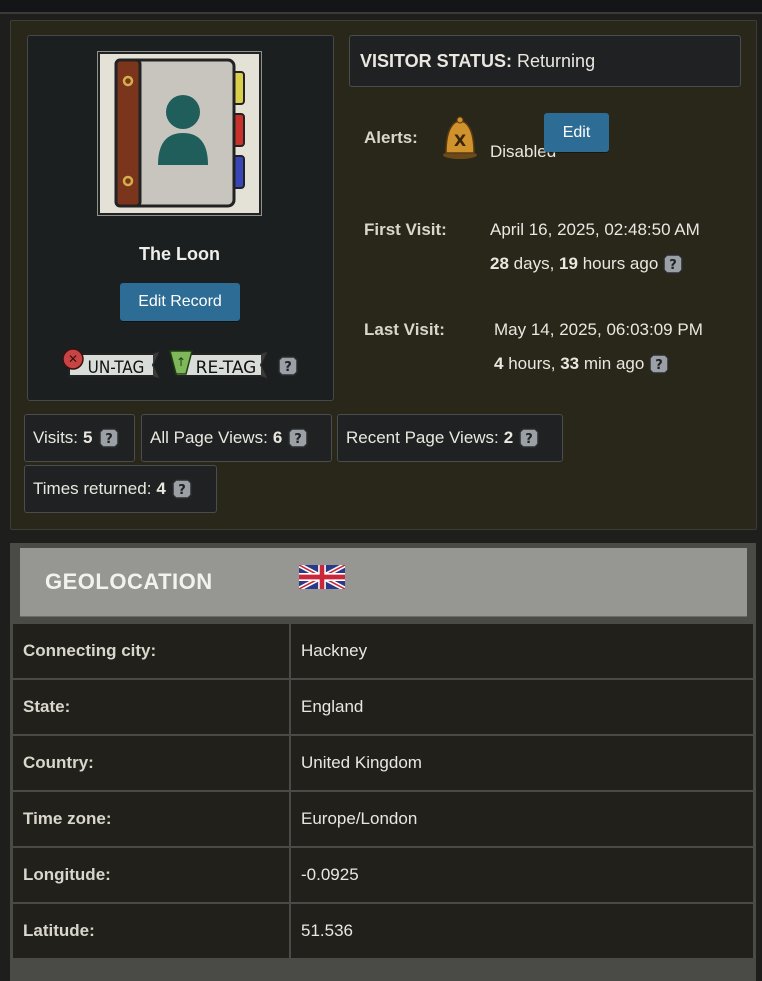 This screenshot has width=762, height=981. Describe the element at coordinates (151, 763) in the screenshot. I see `country-key: Country:` at that location.